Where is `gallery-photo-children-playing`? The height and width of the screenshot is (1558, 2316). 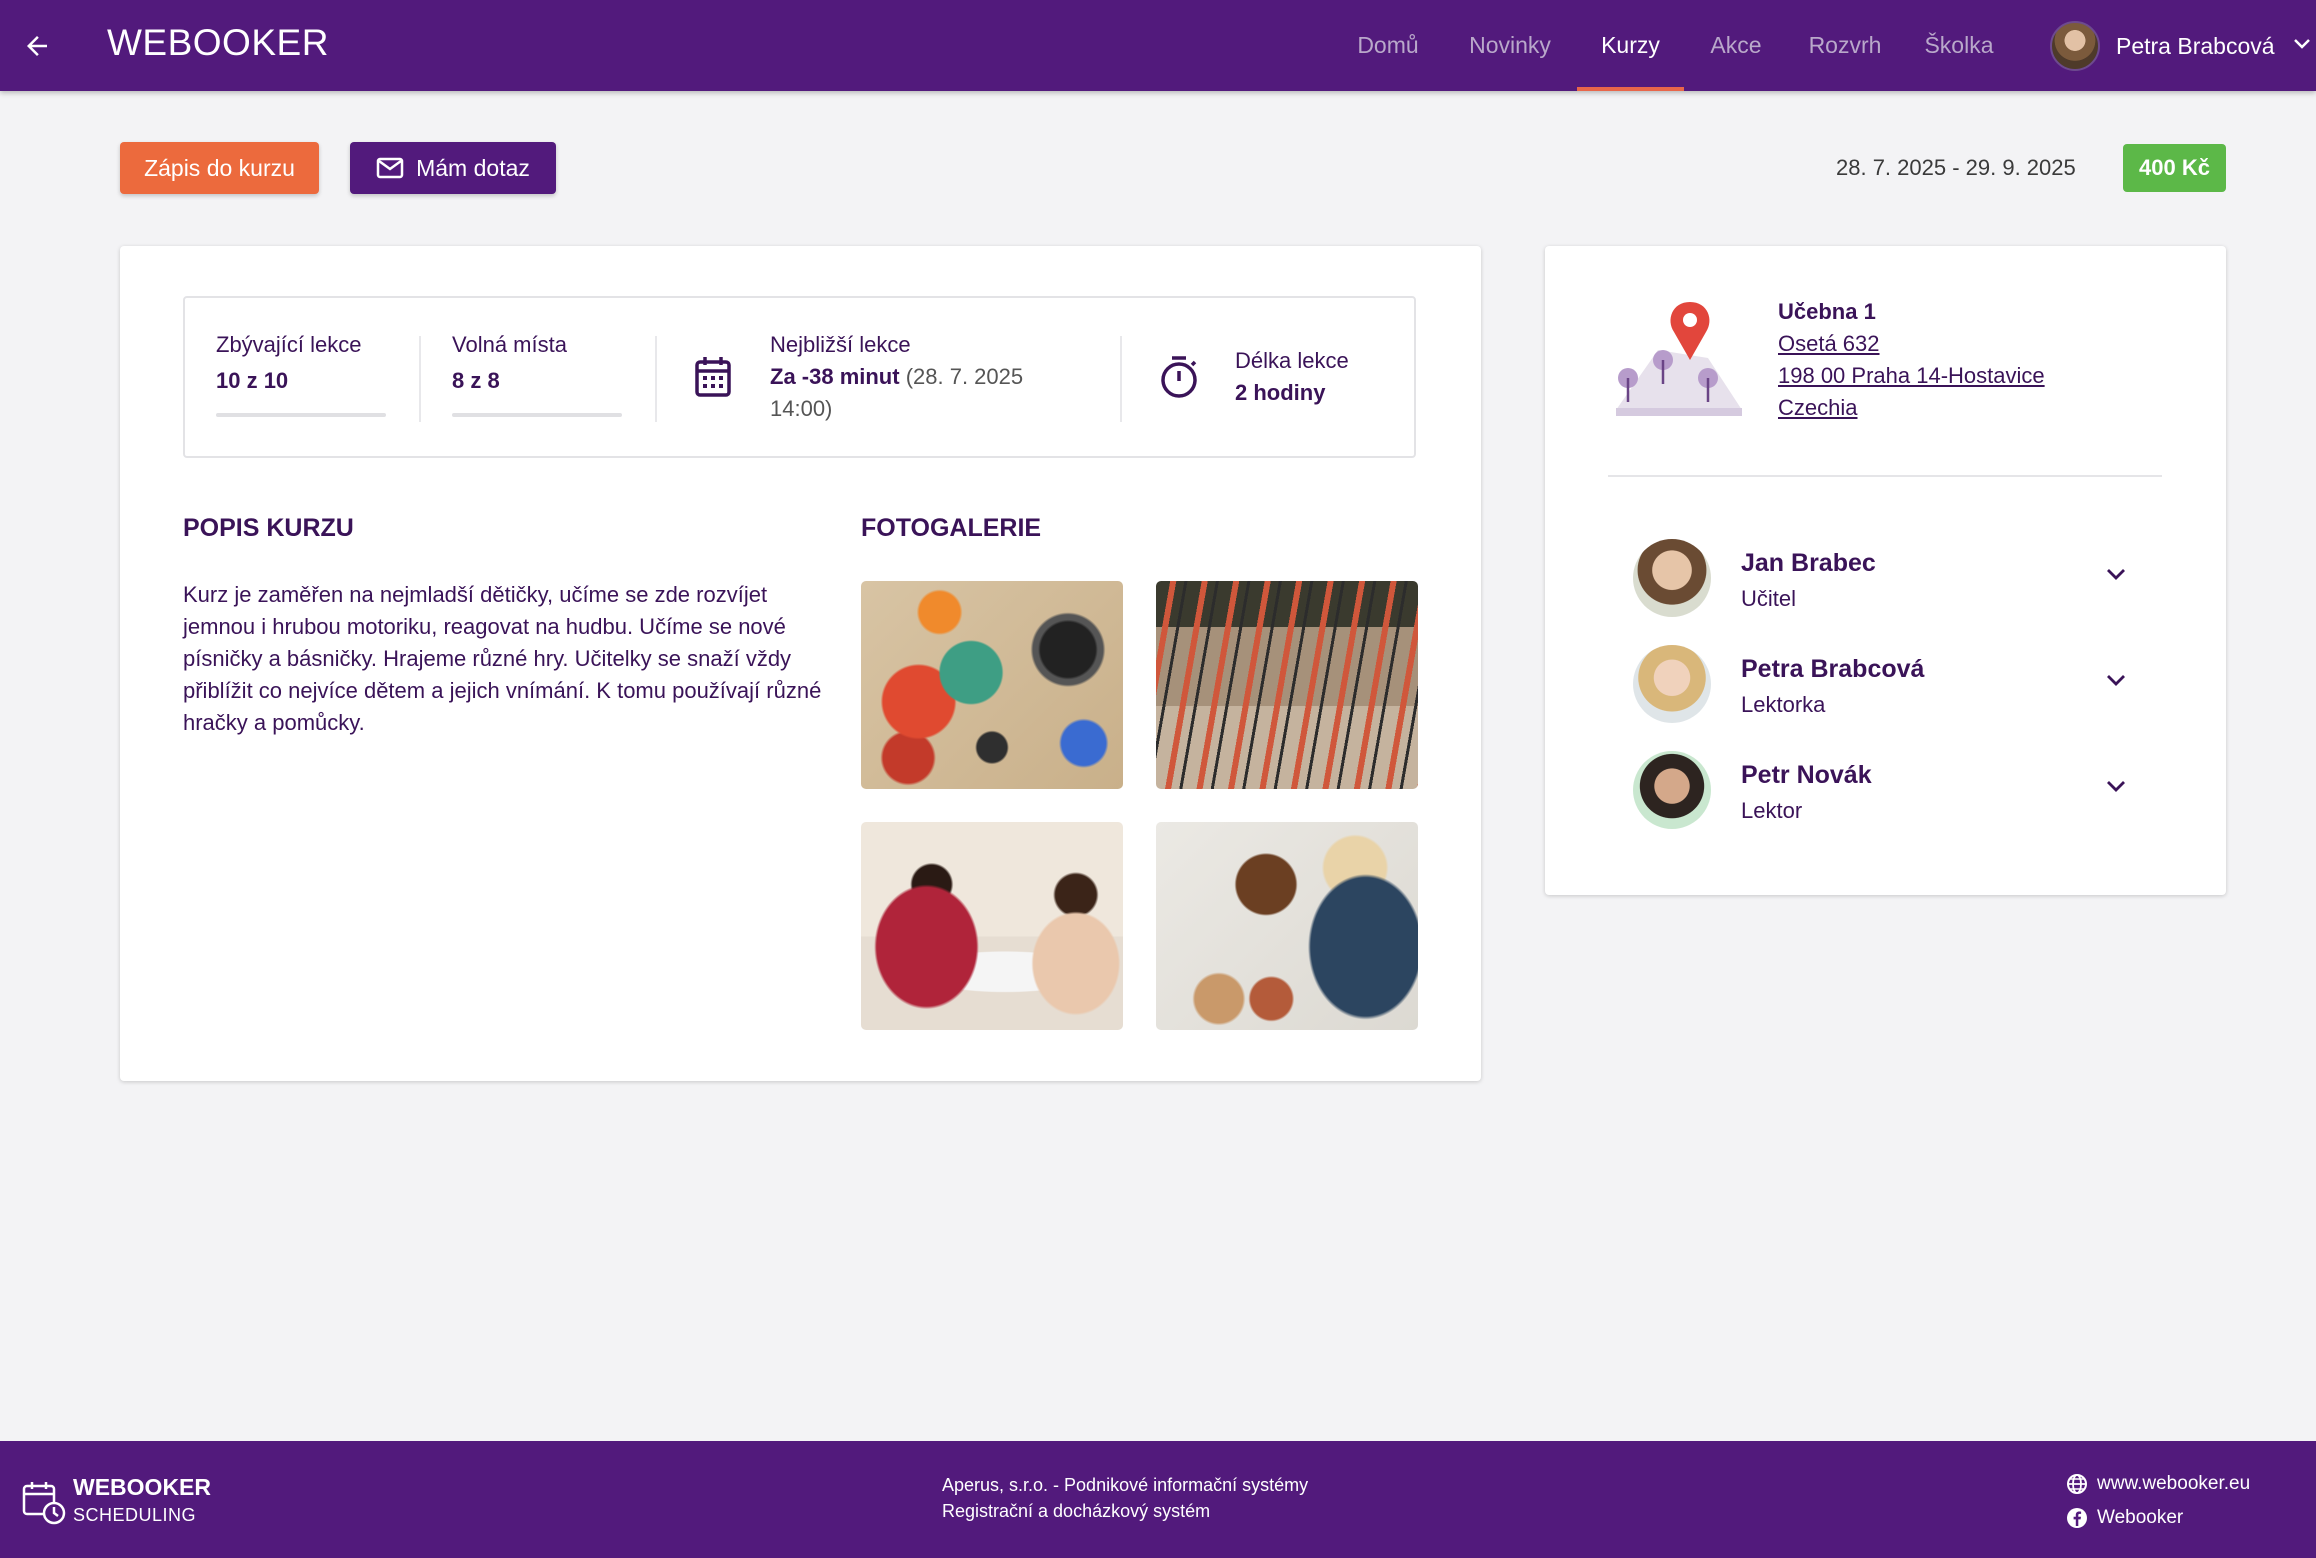 gallery-photo-children-playing is located at coordinates (992, 926).